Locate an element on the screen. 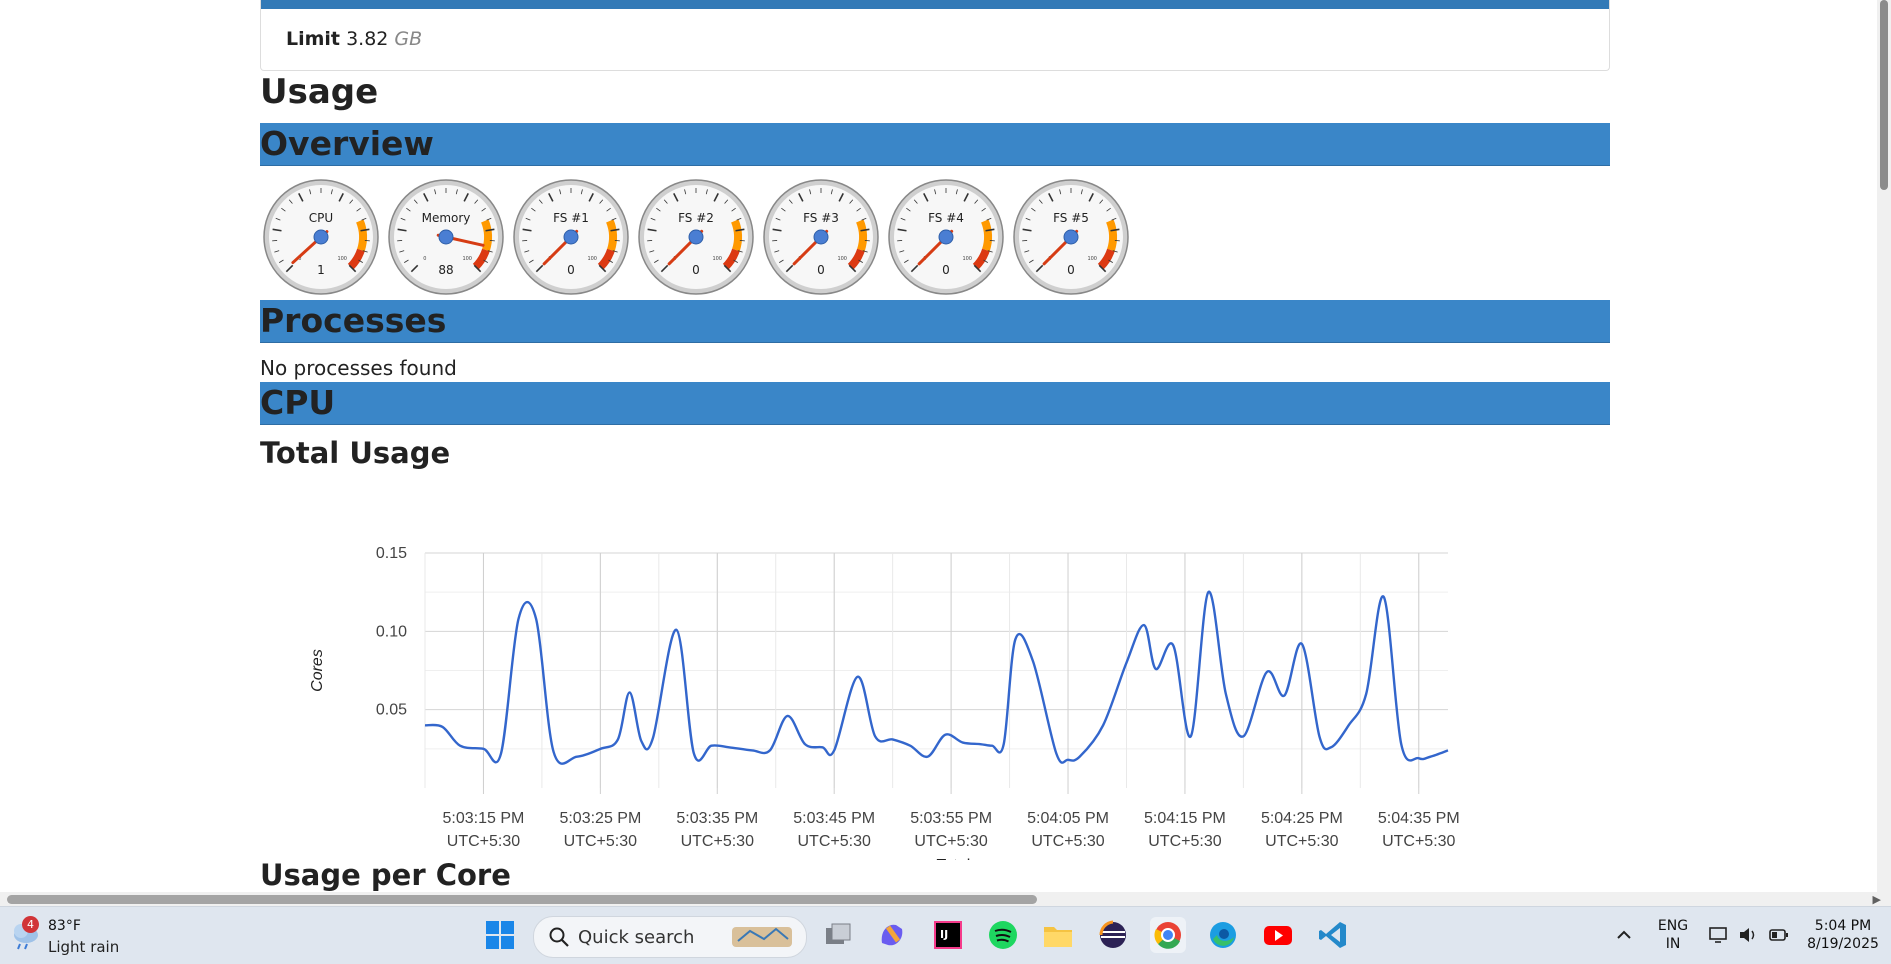  processes-heading: Processes is located at coordinates (353, 321).